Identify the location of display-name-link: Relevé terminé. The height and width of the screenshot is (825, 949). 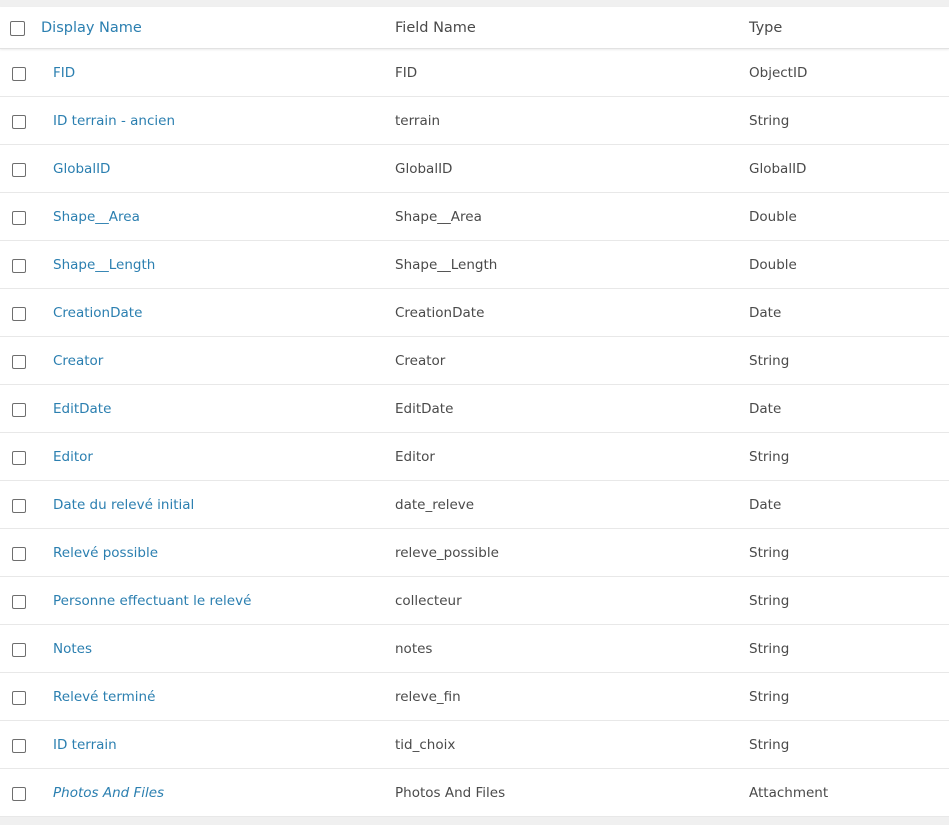
(104, 697).